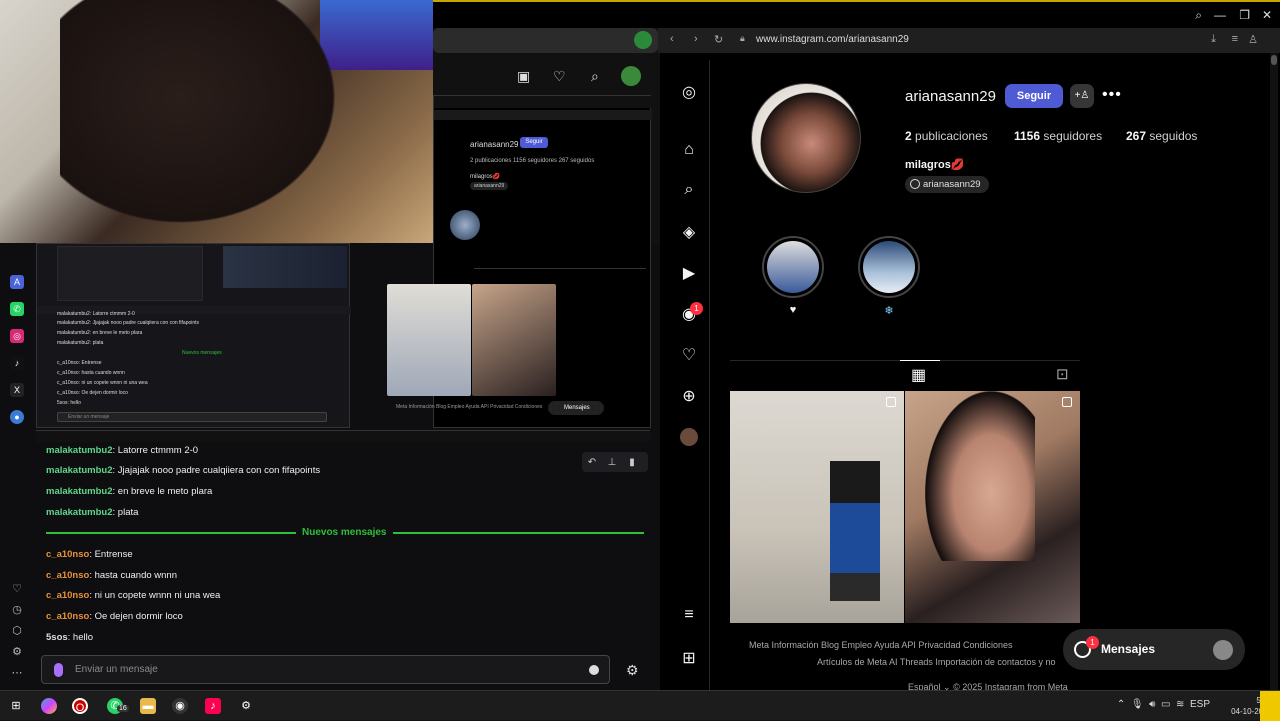 The image size is (1280, 721). Describe the element at coordinates (1200, 704) in the screenshot. I see `language-indicator: ESP` at that location.